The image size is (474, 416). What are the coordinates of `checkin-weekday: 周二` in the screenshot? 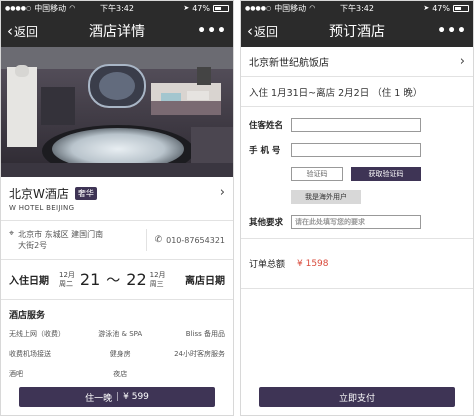 It's located at (66, 283).